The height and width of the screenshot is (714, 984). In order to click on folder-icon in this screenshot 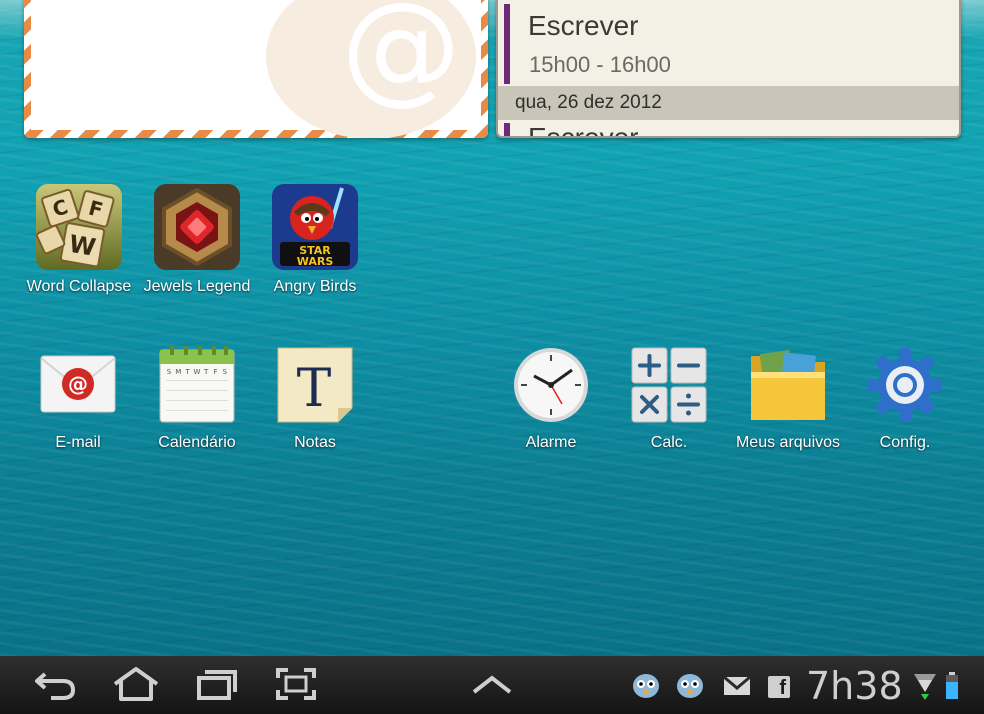, I will do `click(788, 385)`.